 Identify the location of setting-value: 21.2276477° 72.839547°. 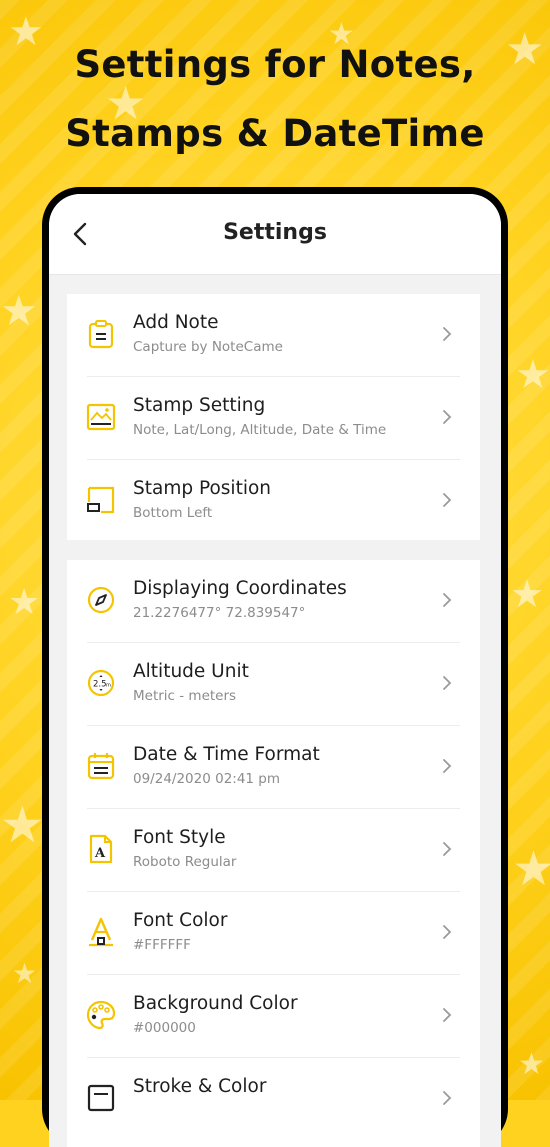
(219, 613).